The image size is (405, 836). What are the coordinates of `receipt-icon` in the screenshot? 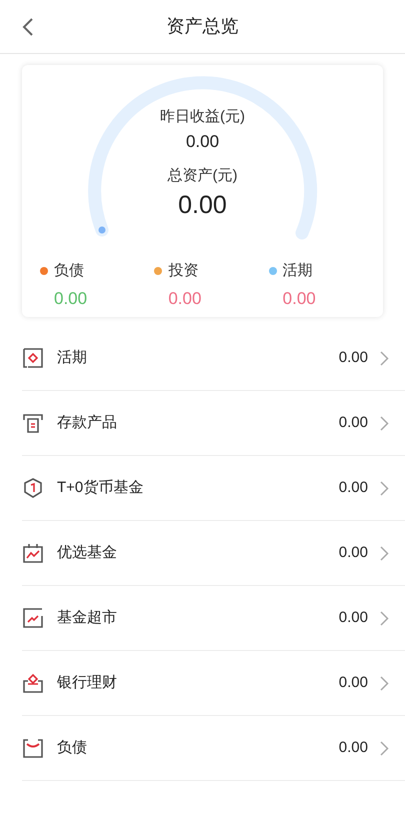 It's located at (33, 423).